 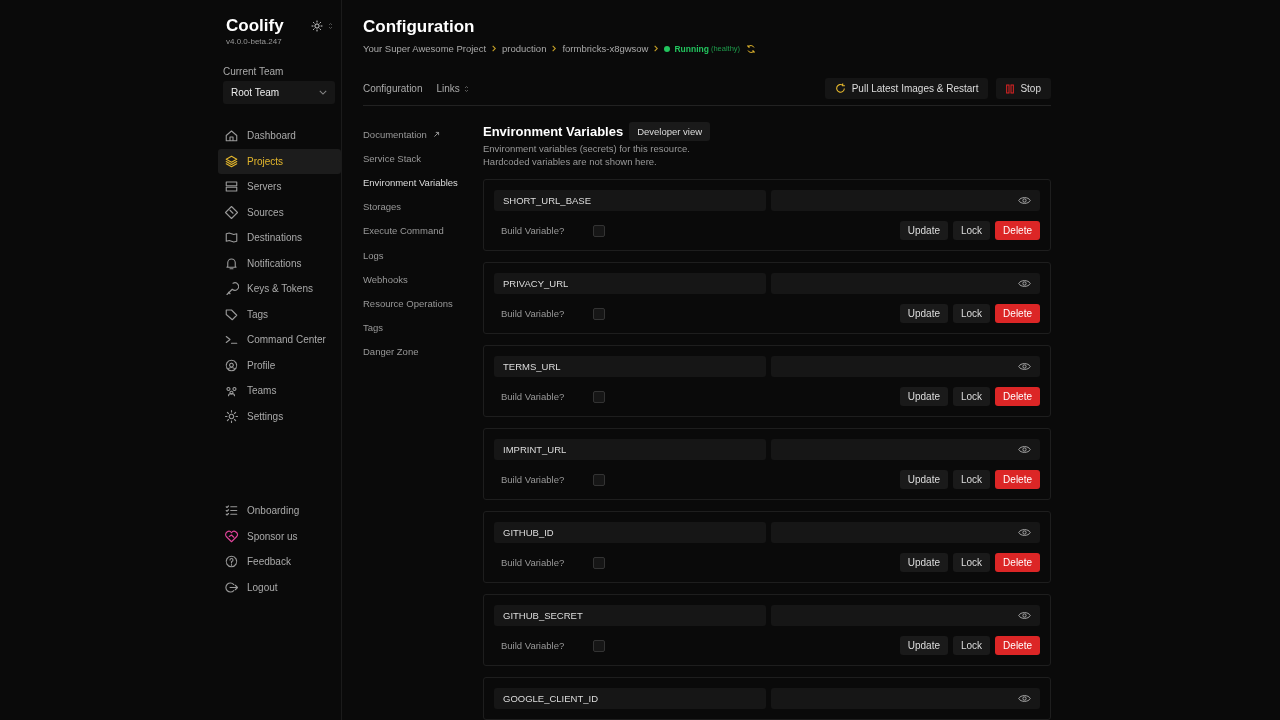 What do you see at coordinates (330, 26) in the screenshot?
I see `sort-icon` at bounding box center [330, 26].